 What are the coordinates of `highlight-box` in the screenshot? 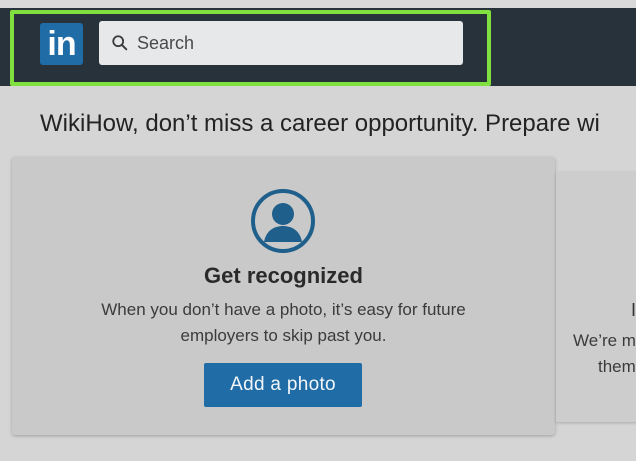 It's located at (250, 48).